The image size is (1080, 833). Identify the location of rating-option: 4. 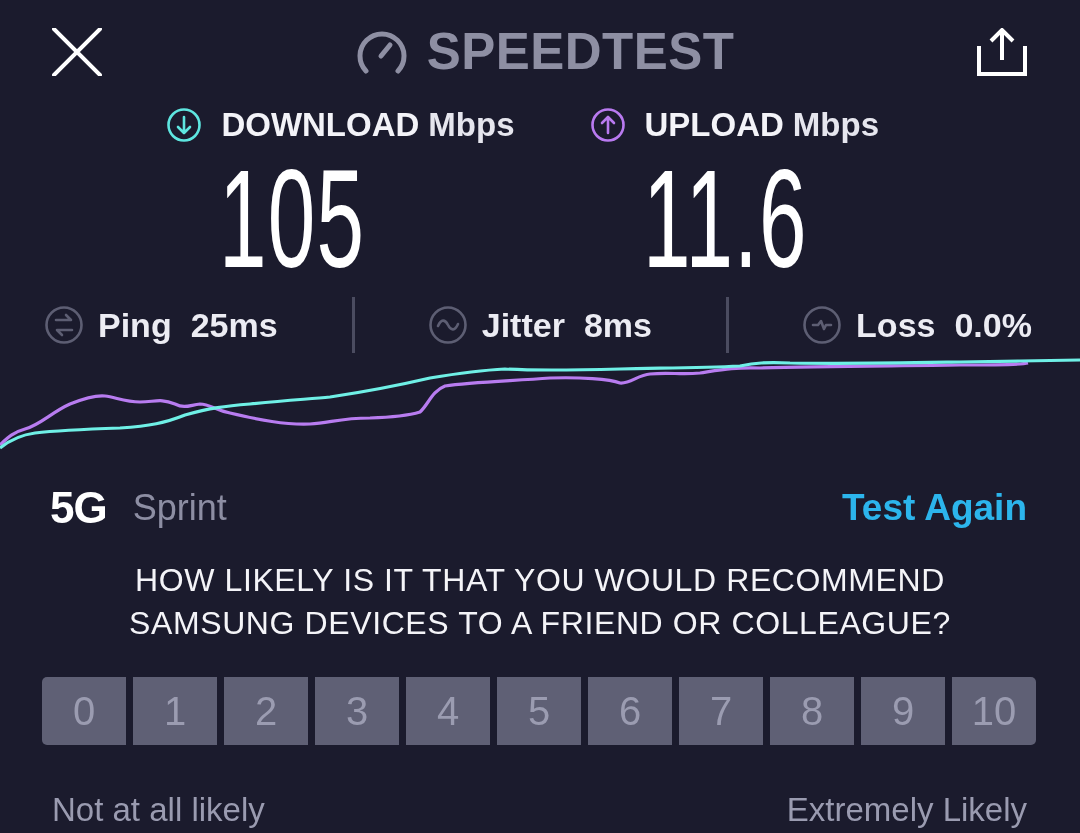
(448, 711).